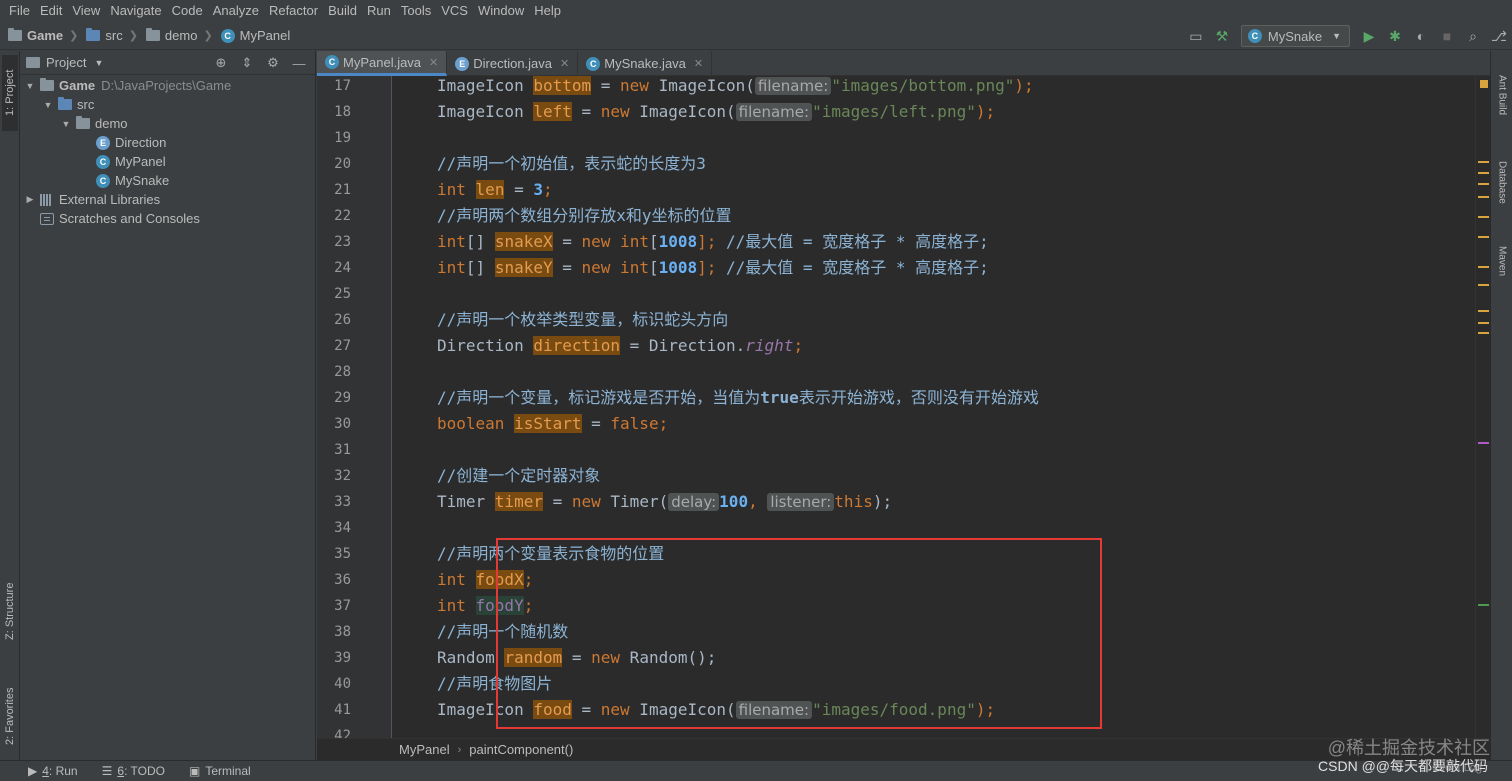 This screenshot has width=1512, height=781. What do you see at coordinates (108, 35) in the screenshot?
I see `crumb-src: src ❯` at bounding box center [108, 35].